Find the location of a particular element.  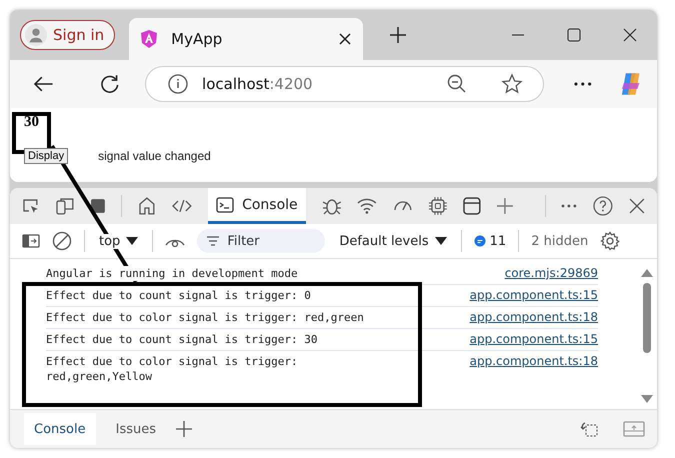

log-message: Effect due to count signal is trigger: 0 is located at coordinates (178, 295).